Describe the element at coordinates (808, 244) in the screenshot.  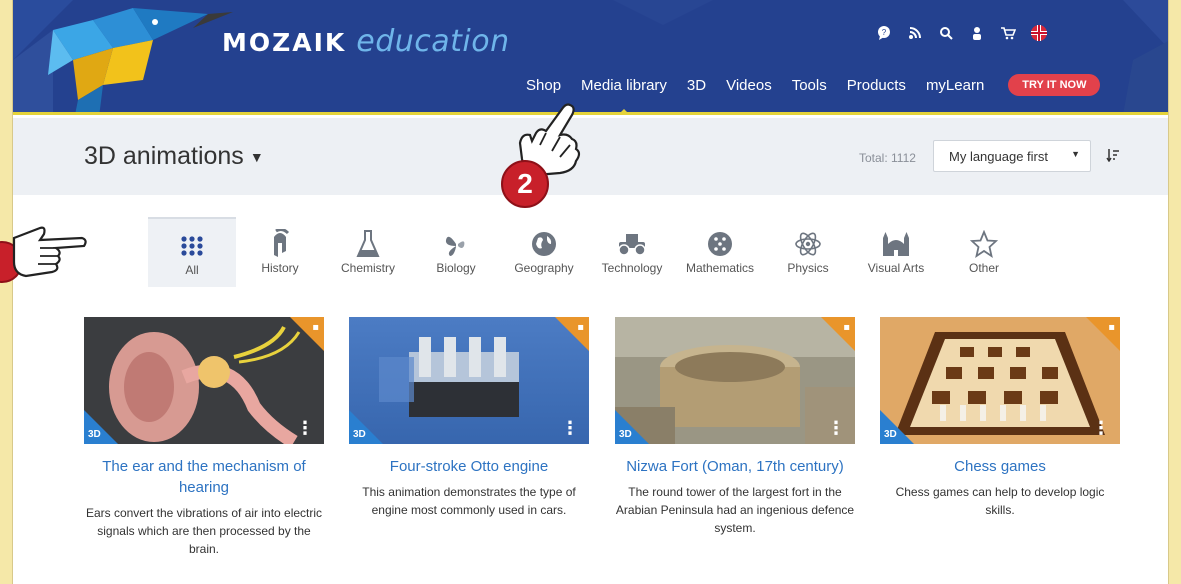
I see `atom-icon` at that location.